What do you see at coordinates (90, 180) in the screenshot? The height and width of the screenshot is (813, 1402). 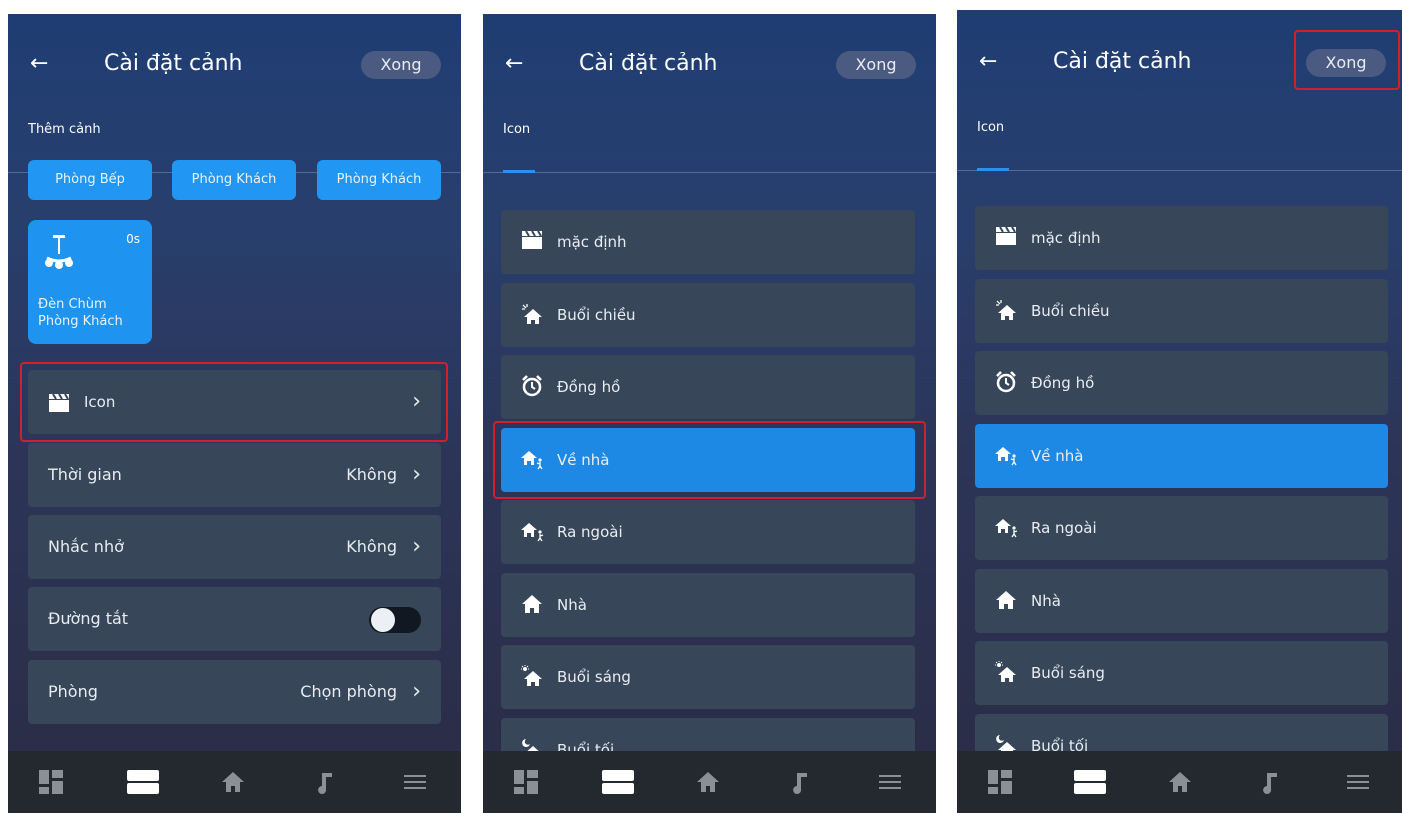 I see `room-chip: Phòng Bếp` at bounding box center [90, 180].